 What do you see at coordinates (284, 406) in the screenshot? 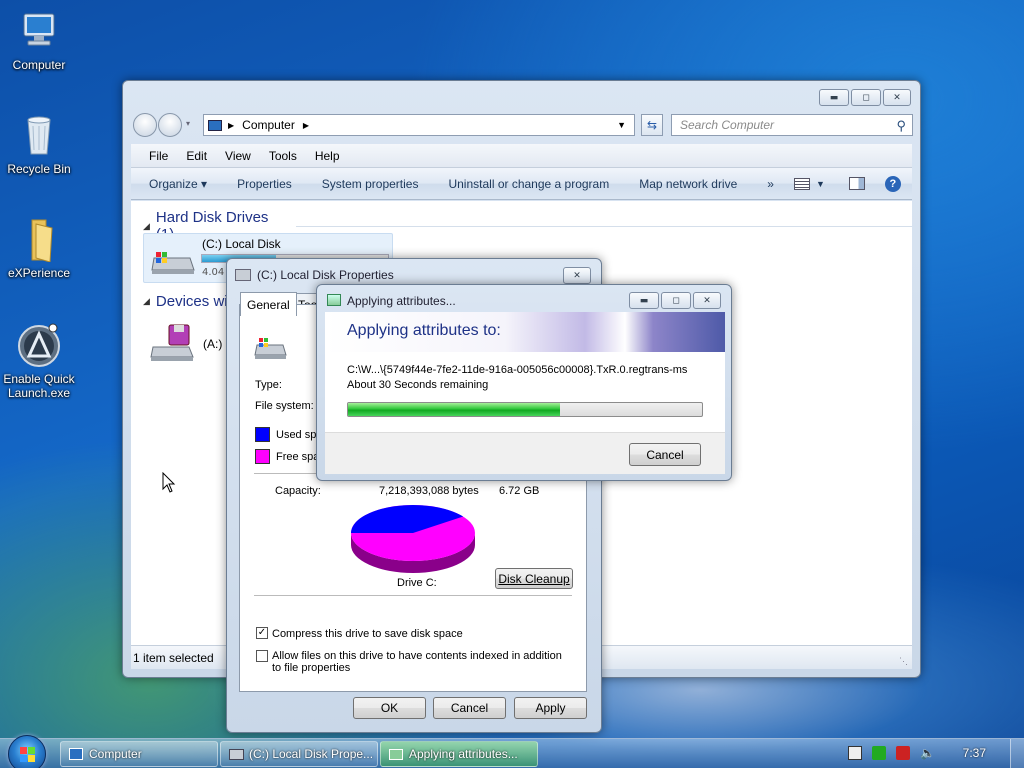
I see `file-system-label: File system:` at bounding box center [284, 406].